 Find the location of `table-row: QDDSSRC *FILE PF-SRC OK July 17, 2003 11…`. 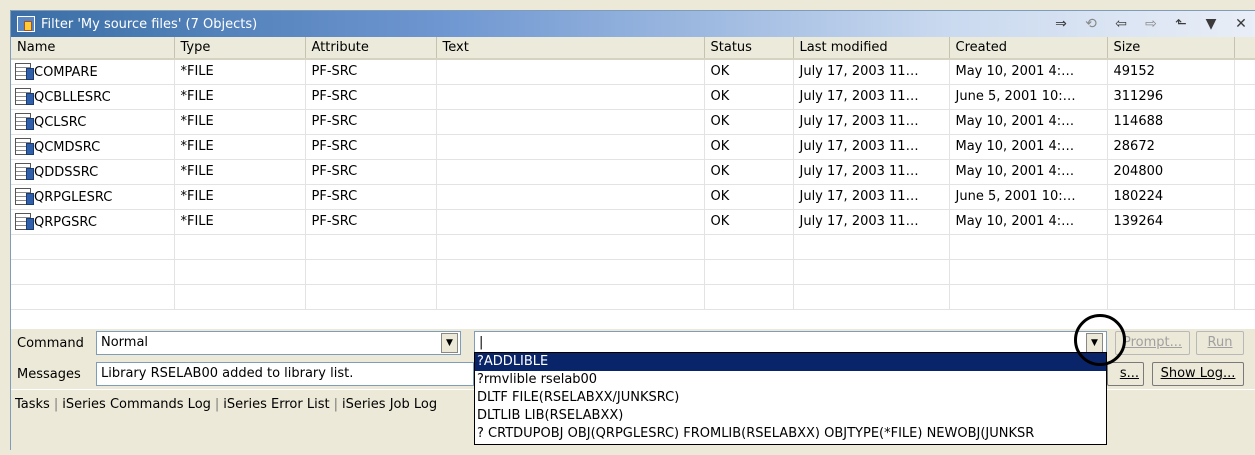

table-row: QDDSSRC *FILE PF-SRC OK July 17, 2003 11… is located at coordinates (633, 172).